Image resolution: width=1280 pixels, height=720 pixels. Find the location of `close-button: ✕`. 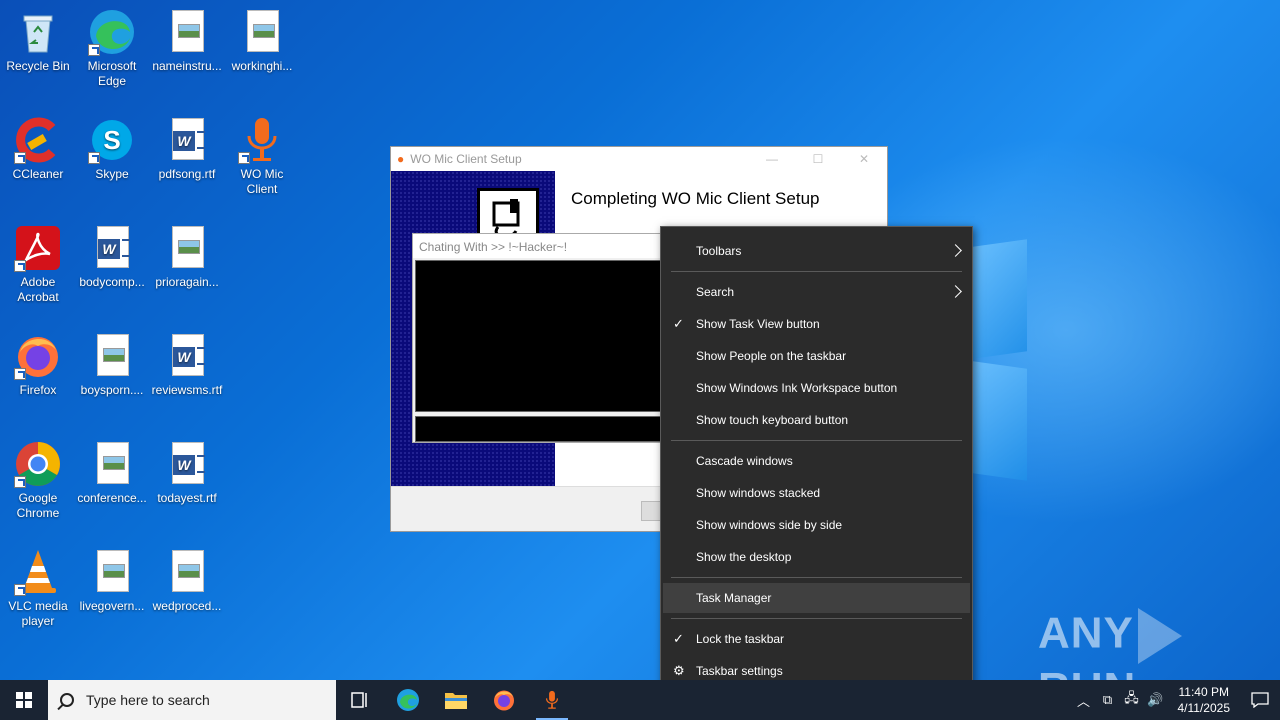

close-button: ✕ is located at coordinates (864, 159).